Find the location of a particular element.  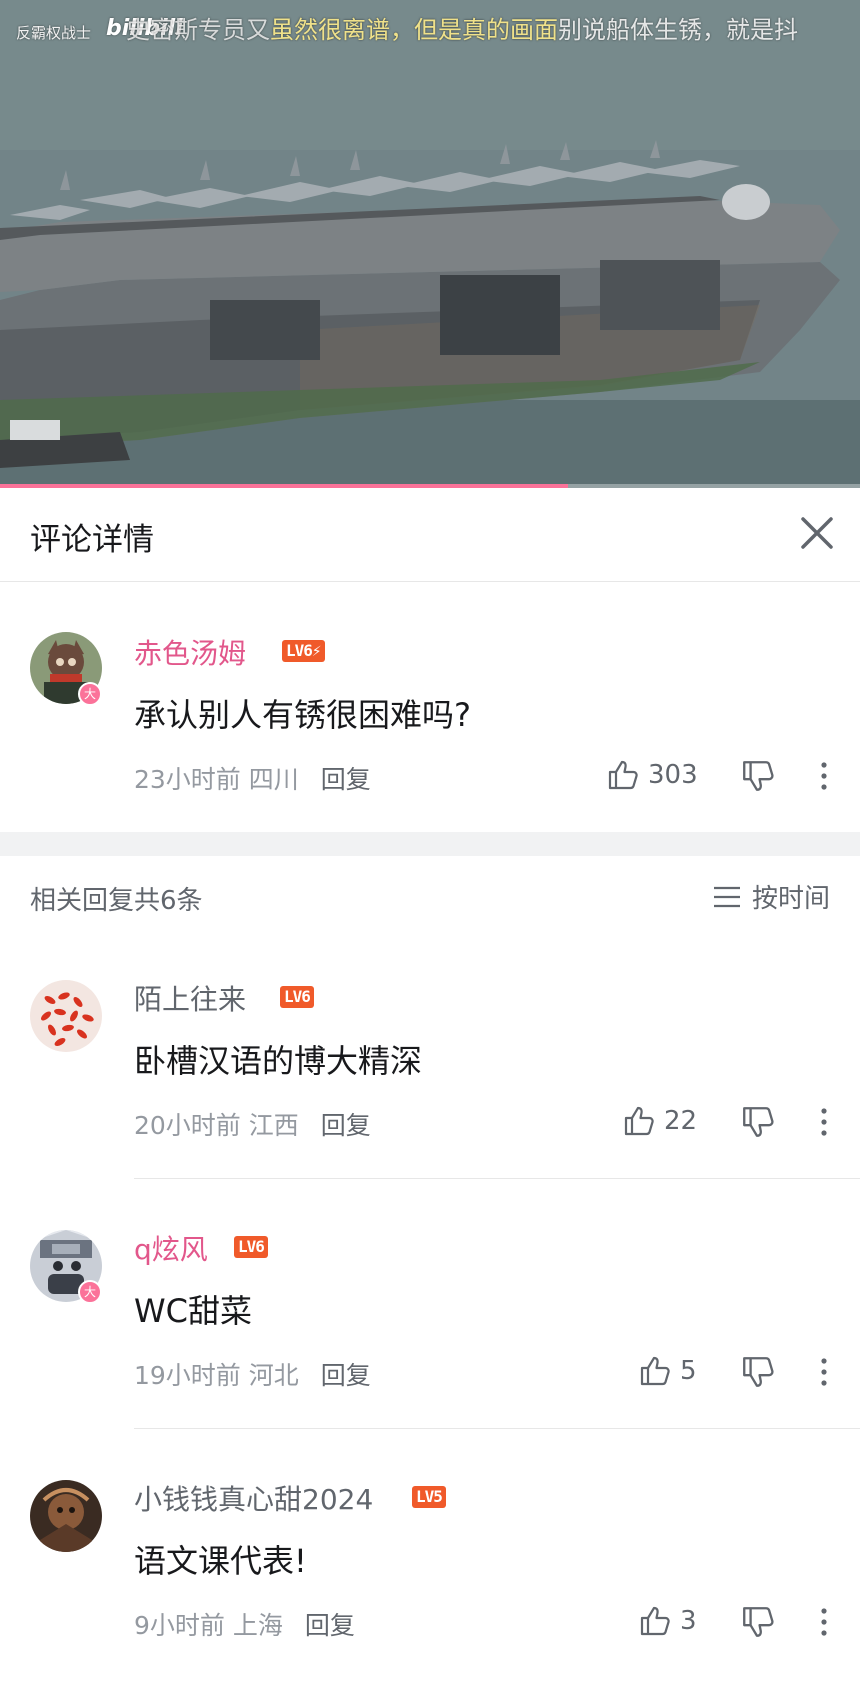

like-button: 22 is located at coordinates (659, 1121).